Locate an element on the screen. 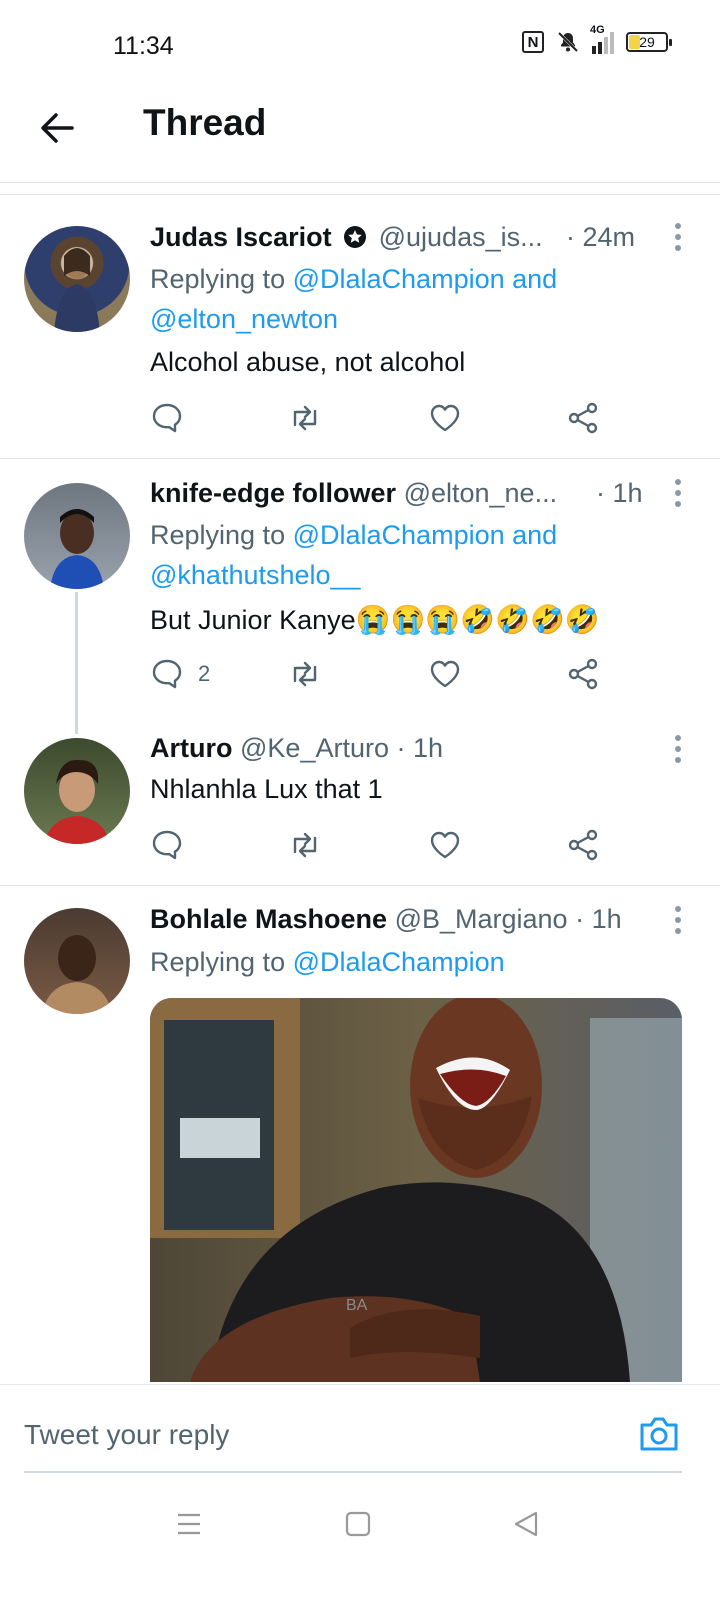 This screenshot has height=1600, width=720. tweet-text: But Junior Kanye😭😭😭🤣🤣🤣🤣 is located at coordinates (375, 619).